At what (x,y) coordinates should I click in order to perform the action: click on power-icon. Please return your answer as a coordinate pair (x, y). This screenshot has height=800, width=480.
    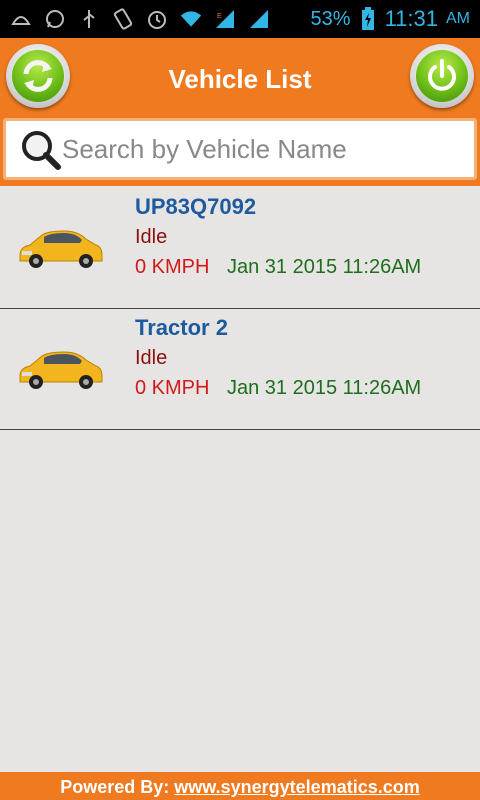
    Looking at the image, I should click on (442, 76).